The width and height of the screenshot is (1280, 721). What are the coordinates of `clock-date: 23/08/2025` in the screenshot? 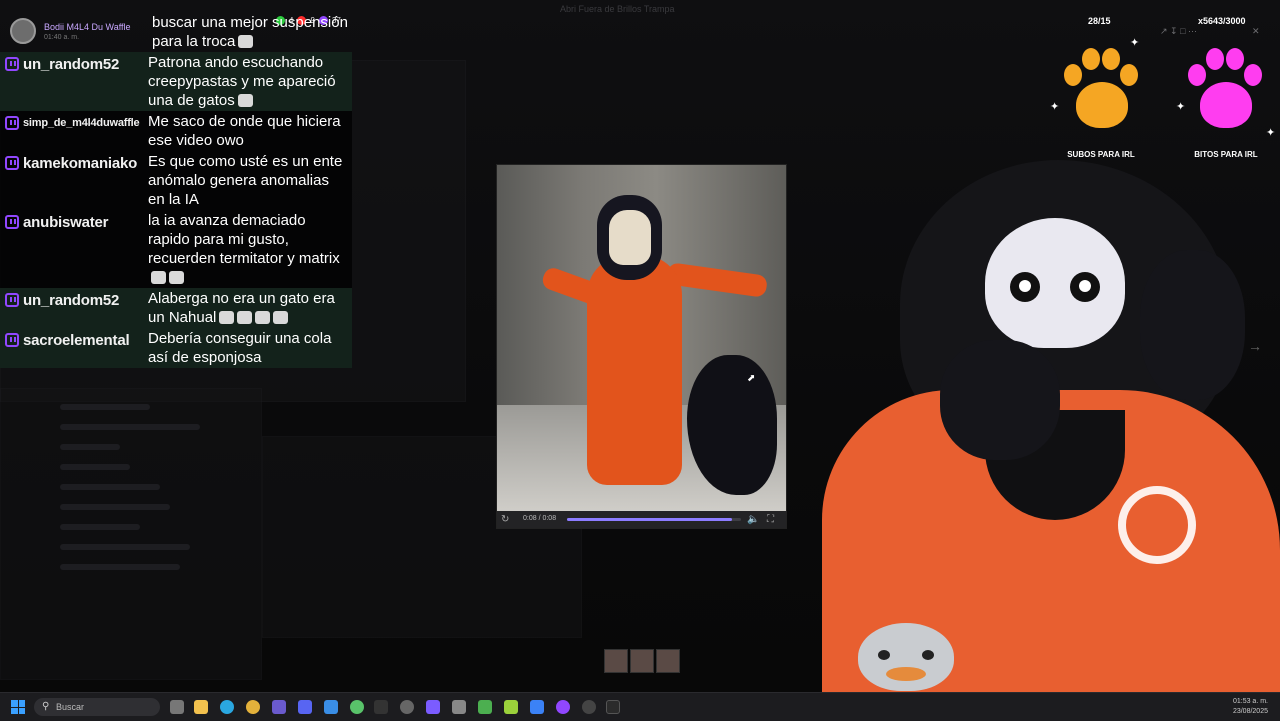 It's located at (1250, 711).